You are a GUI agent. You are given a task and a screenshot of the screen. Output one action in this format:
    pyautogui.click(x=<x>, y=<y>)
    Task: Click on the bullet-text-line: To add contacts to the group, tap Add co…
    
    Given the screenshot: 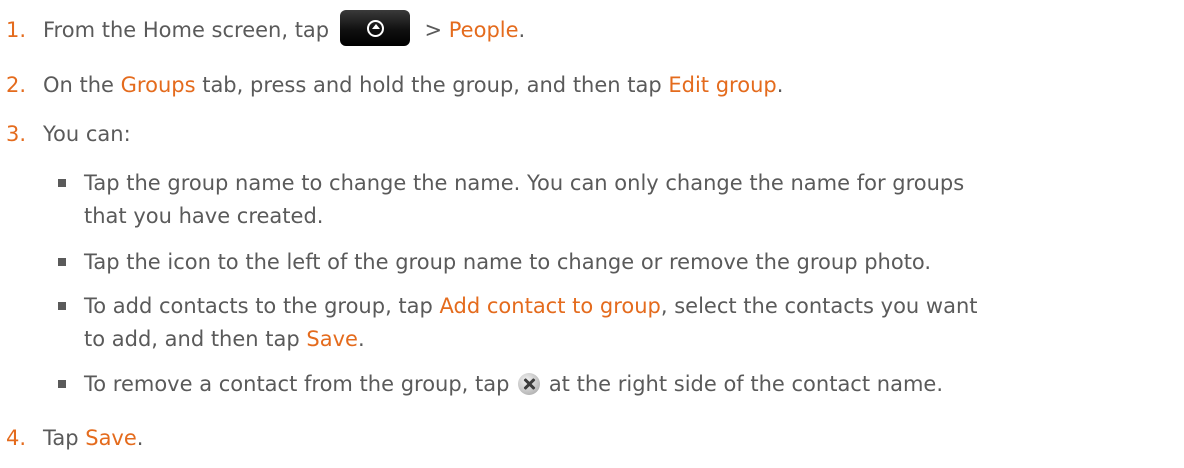 What is the action you would take?
    pyautogui.click(x=616, y=306)
    